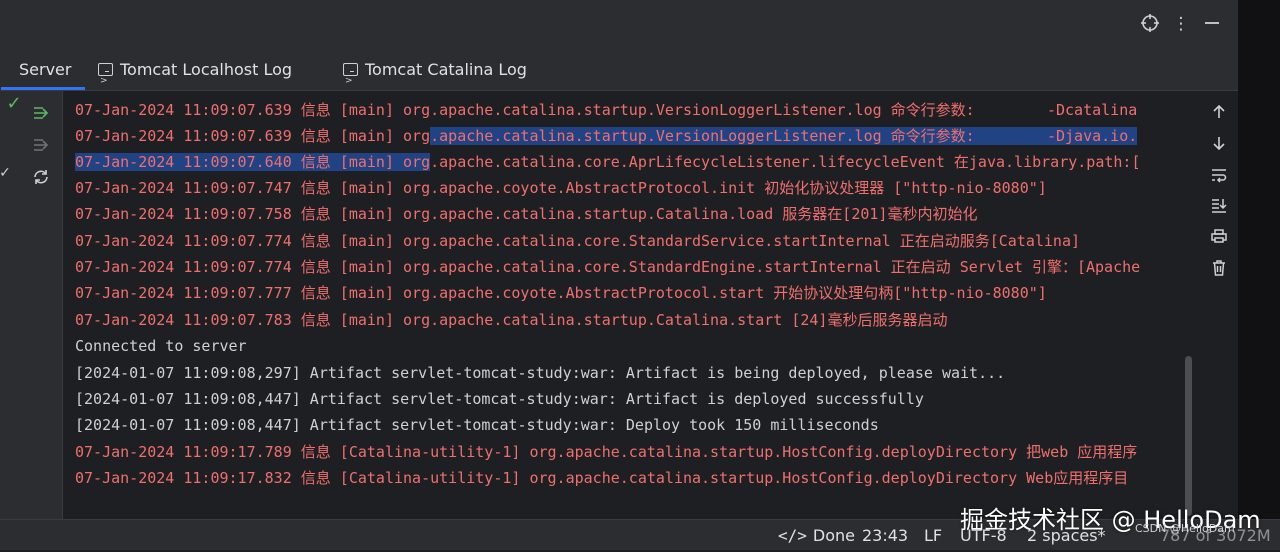 Image resolution: width=1280 pixels, height=552 pixels. Describe the element at coordinates (1181, 24) in the screenshot. I see `more-vertical-icon: ⋮` at that location.